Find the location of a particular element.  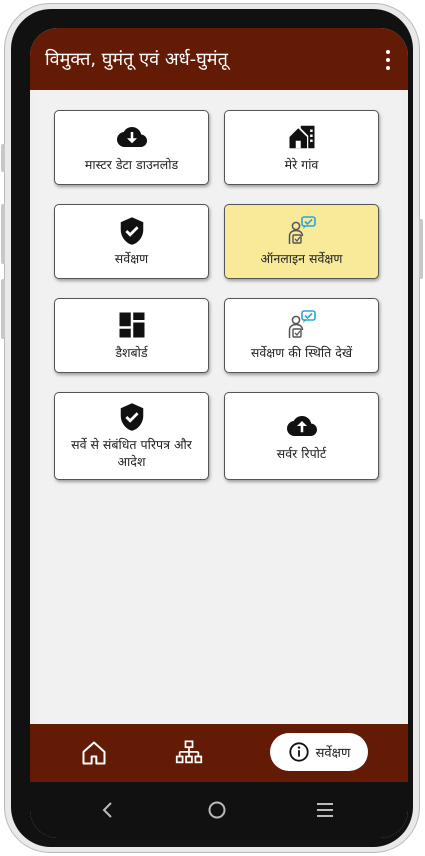

tile-online-survey: ऑनलाइन सर्वेक्षण is located at coordinates (301, 241).